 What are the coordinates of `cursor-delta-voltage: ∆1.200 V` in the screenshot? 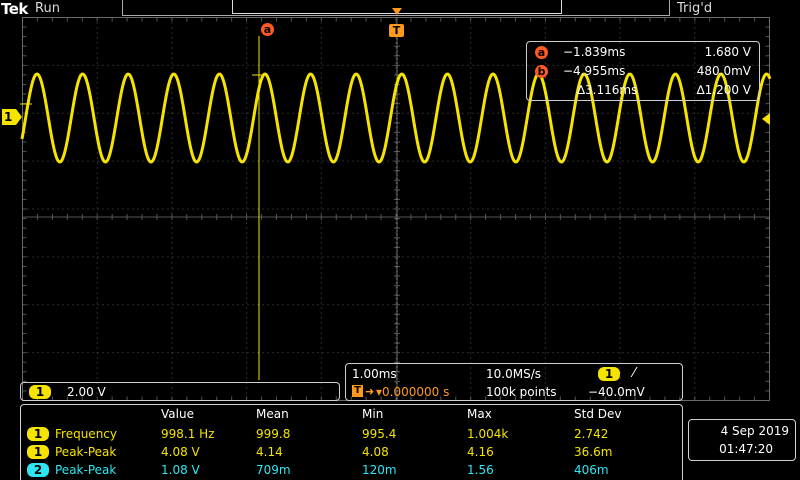 It's located at (723, 90).